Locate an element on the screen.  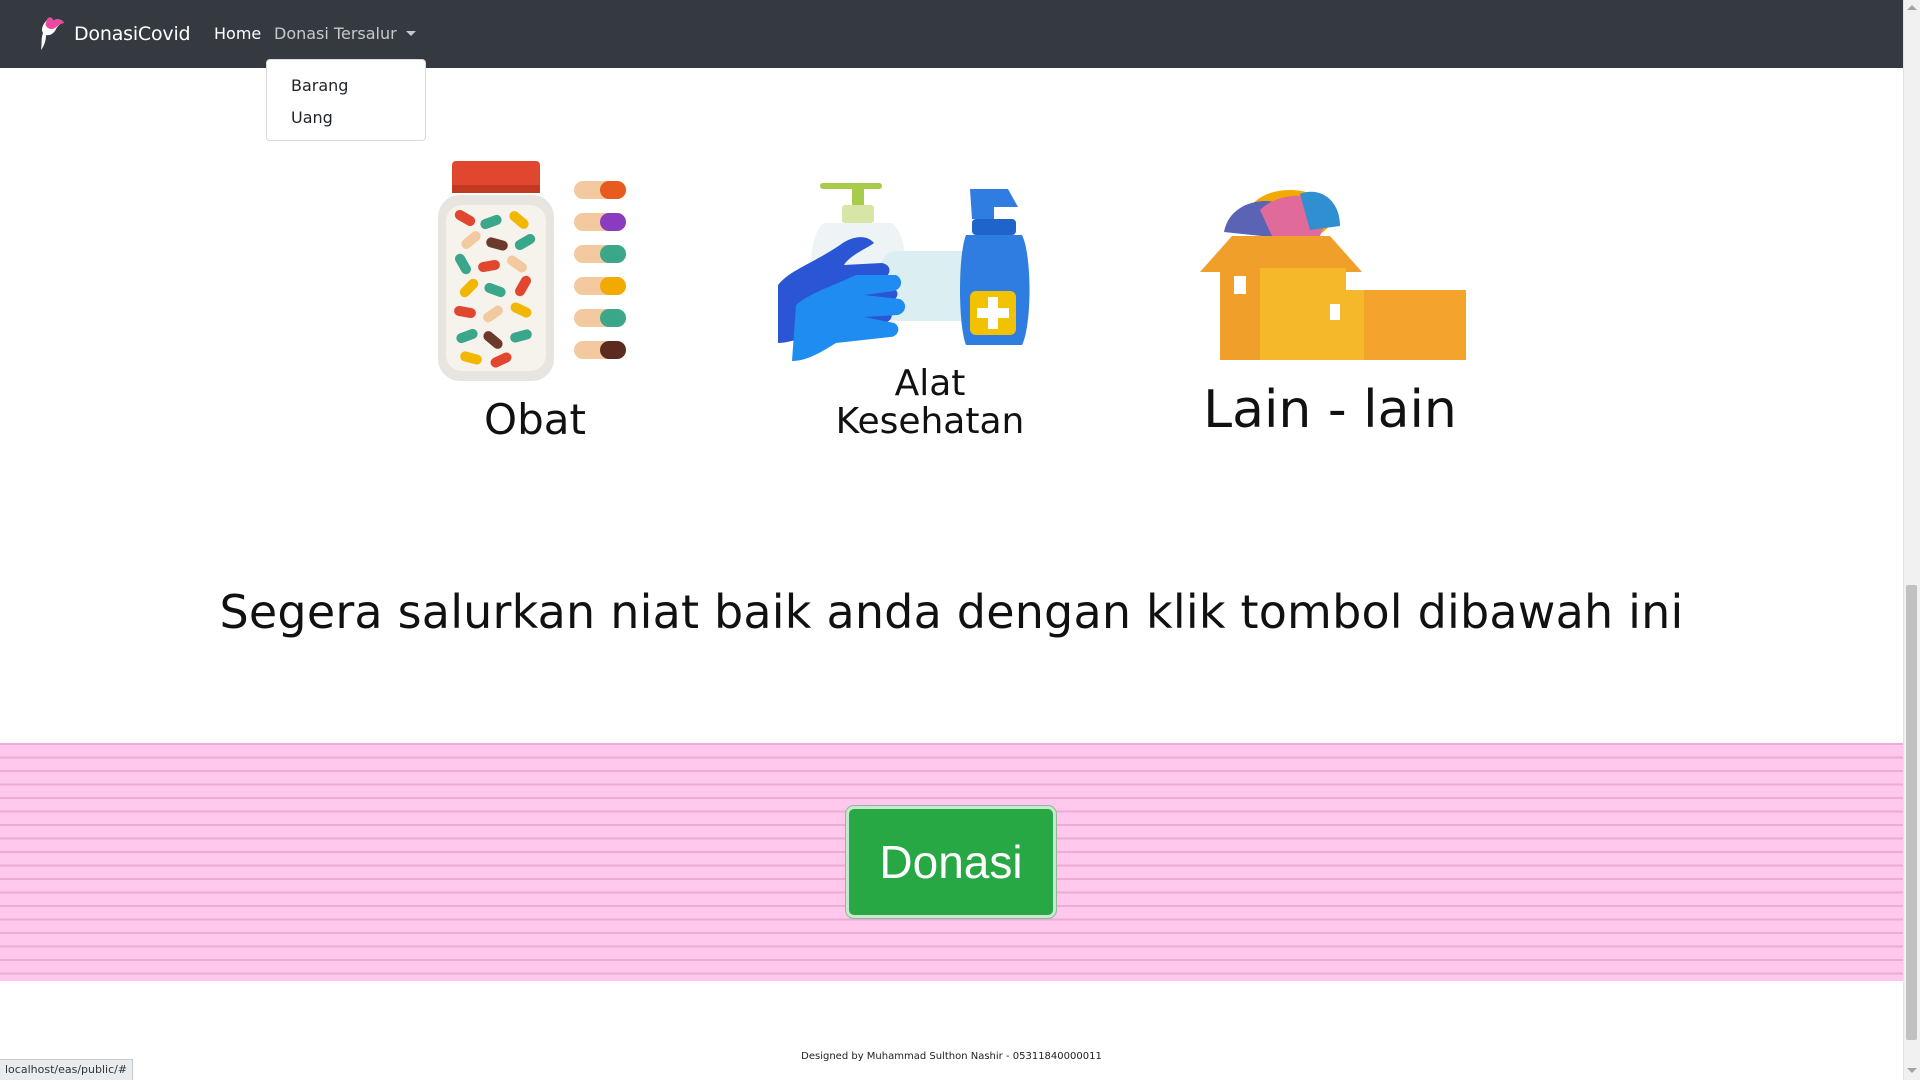
category-alat-kesehatan: Alat Kesehatan is located at coordinates (930, 315).